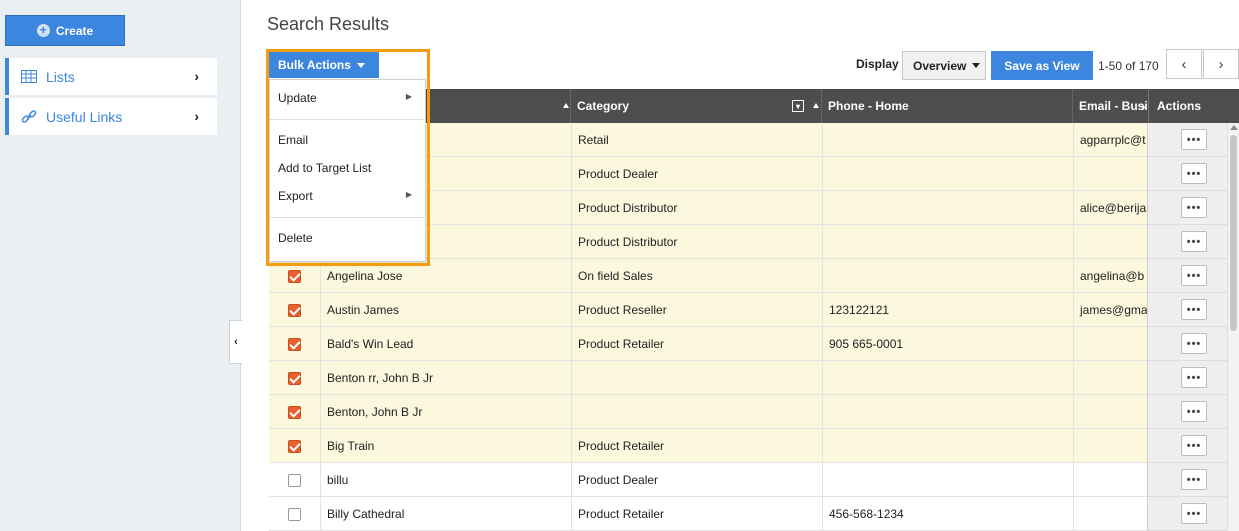 The height and width of the screenshot is (531, 1239). What do you see at coordinates (445, 446) in the screenshot?
I see `cell-name: Big Train` at bounding box center [445, 446].